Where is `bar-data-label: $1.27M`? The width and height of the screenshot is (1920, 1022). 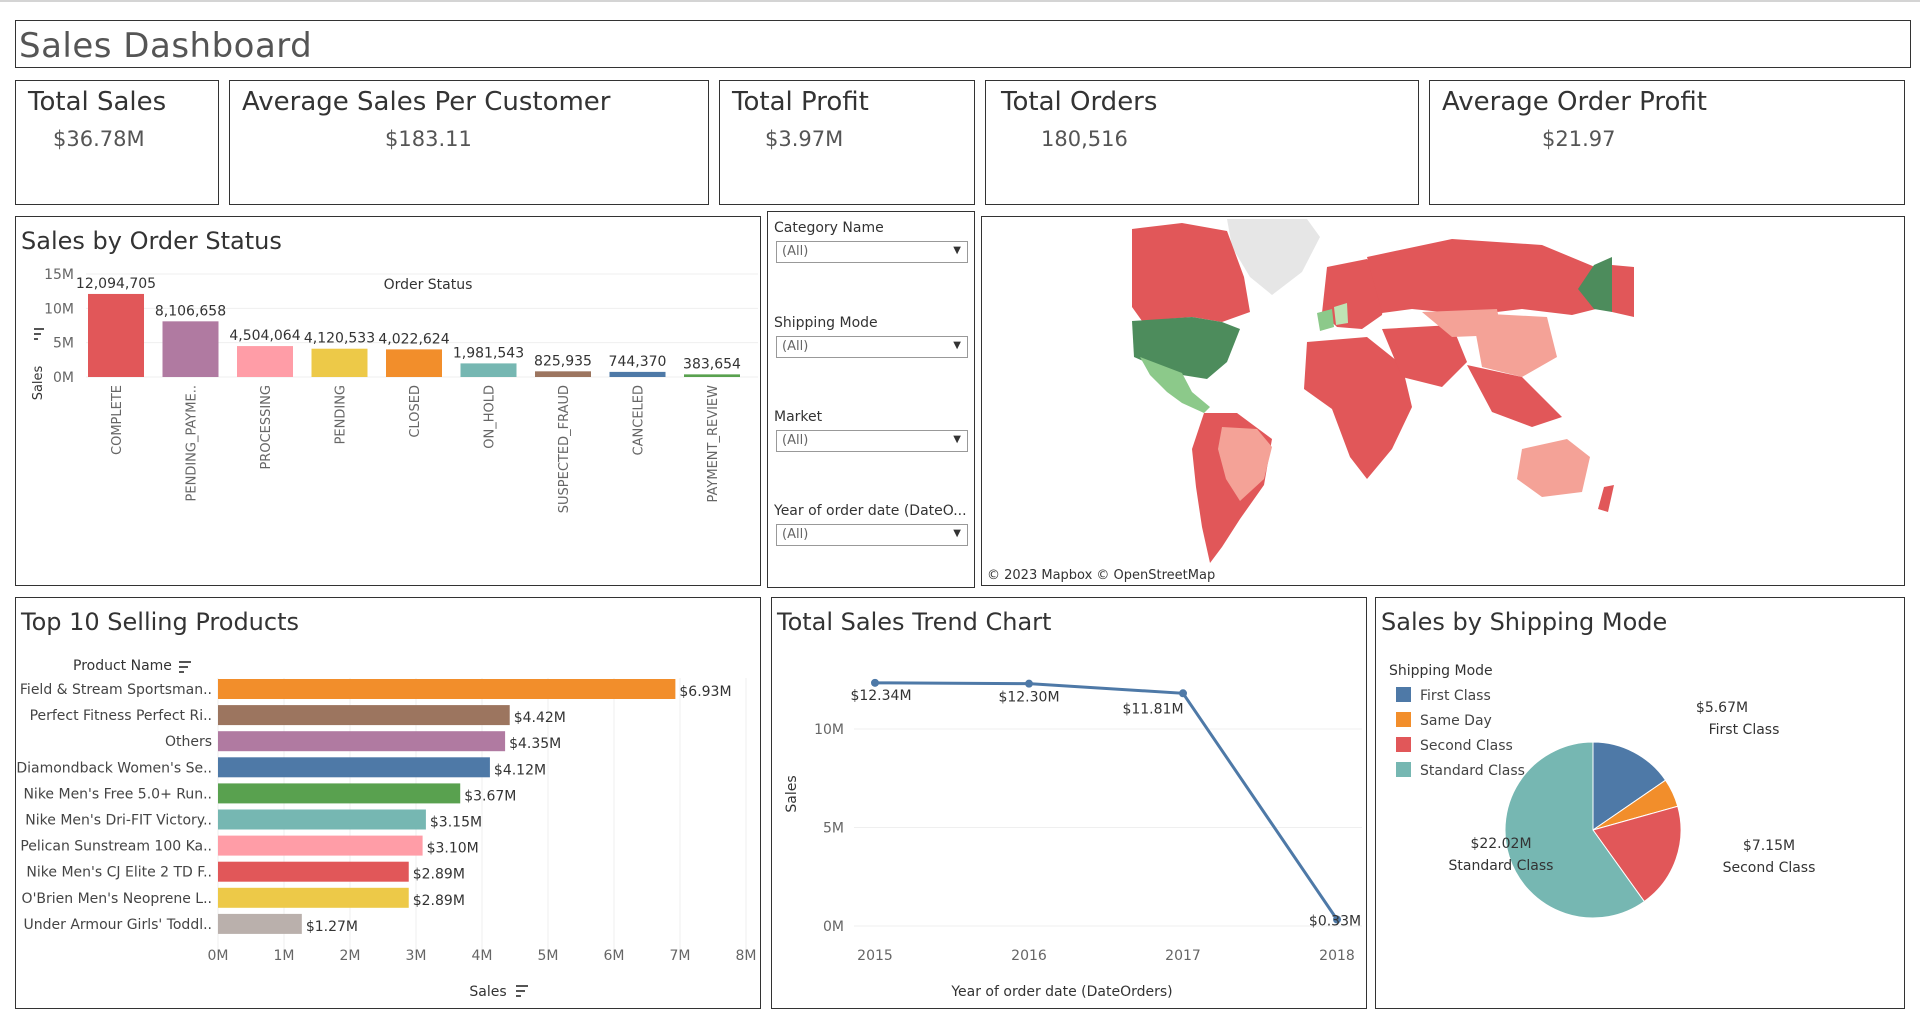 bar-data-label: $1.27M is located at coordinates (332, 927).